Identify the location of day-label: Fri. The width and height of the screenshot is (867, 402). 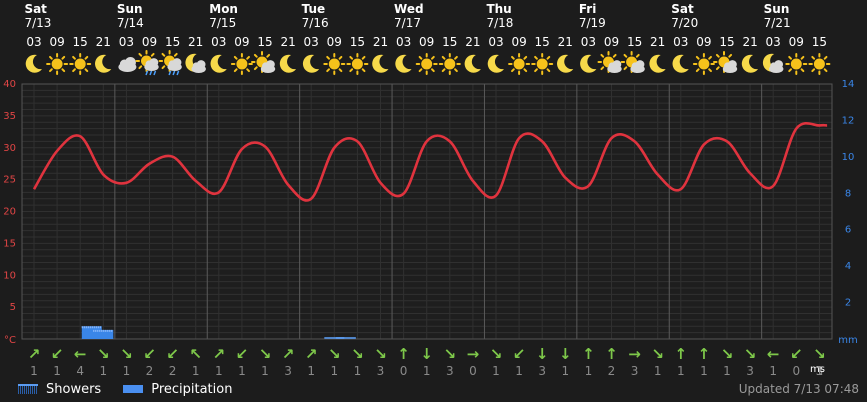
(587, 9).